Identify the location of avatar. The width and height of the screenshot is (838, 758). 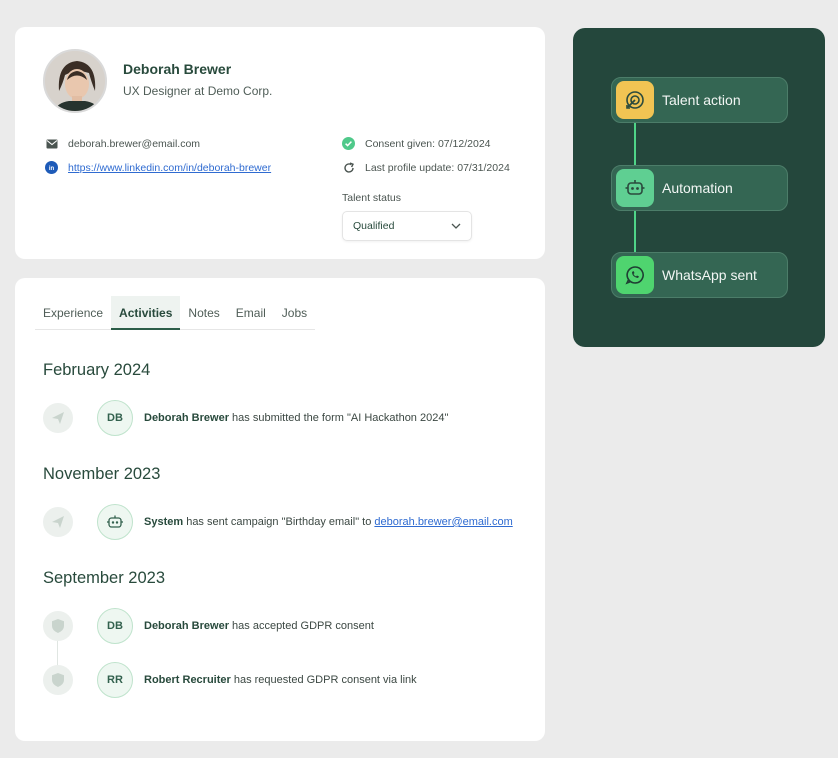
(75, 81).